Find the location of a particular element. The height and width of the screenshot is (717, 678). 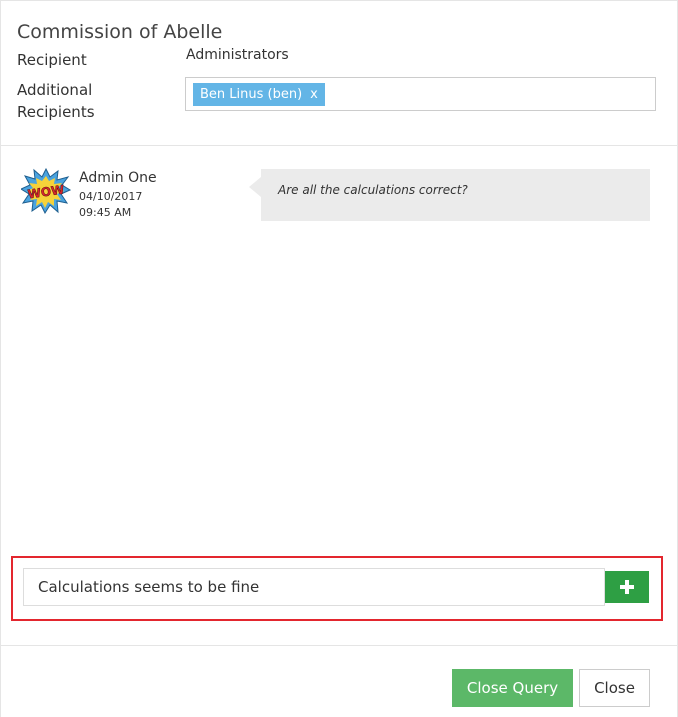

message-author: Admin One is located at coordinates (118, 178).